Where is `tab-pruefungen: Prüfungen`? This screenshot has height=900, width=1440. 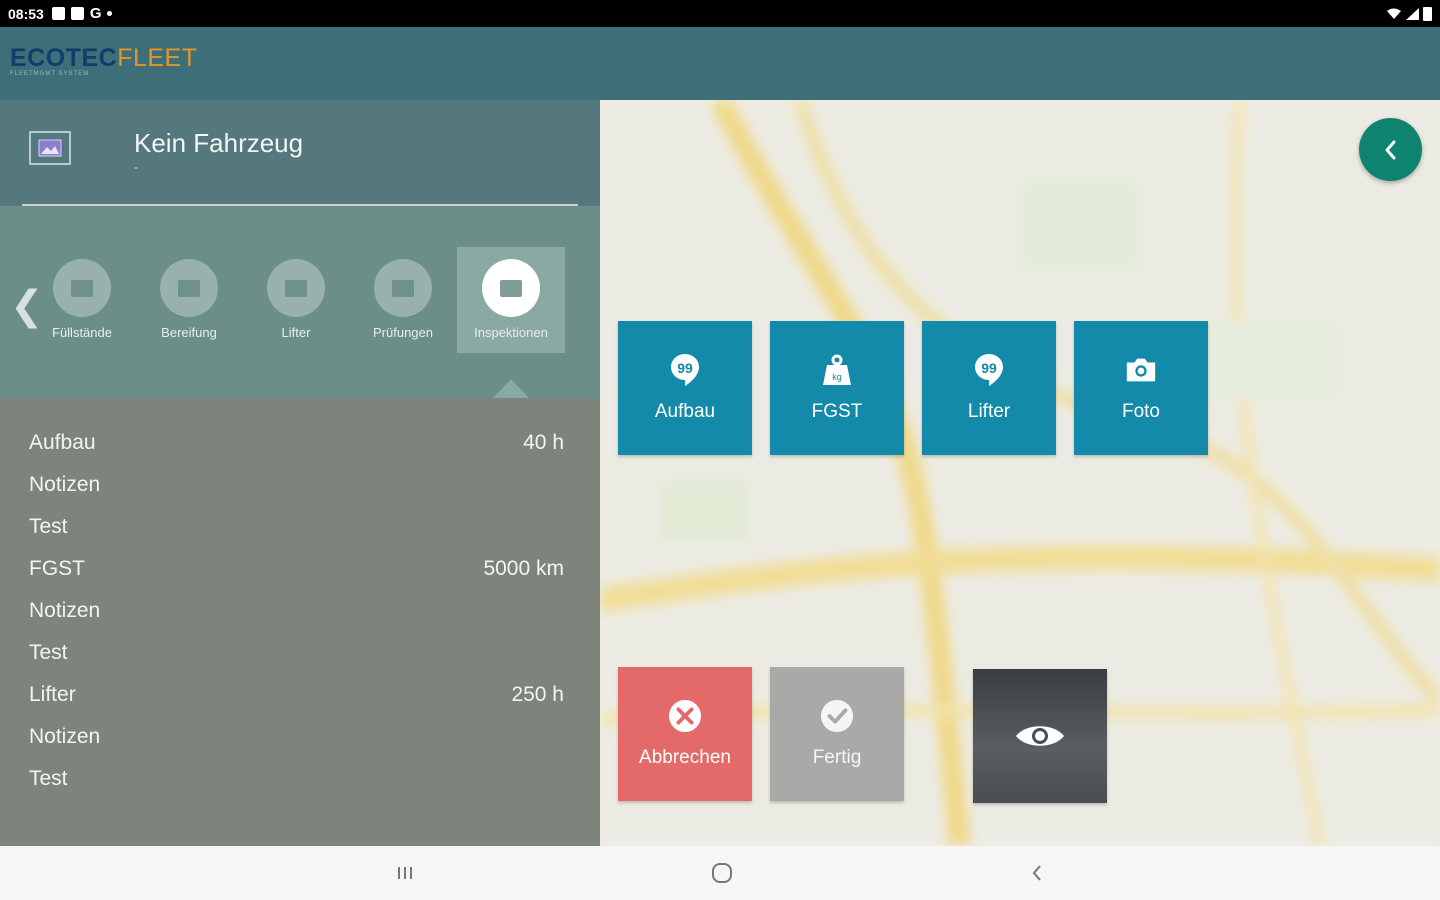
tab-pruefungen: Prüfungen is located at coordinates (403, 300).